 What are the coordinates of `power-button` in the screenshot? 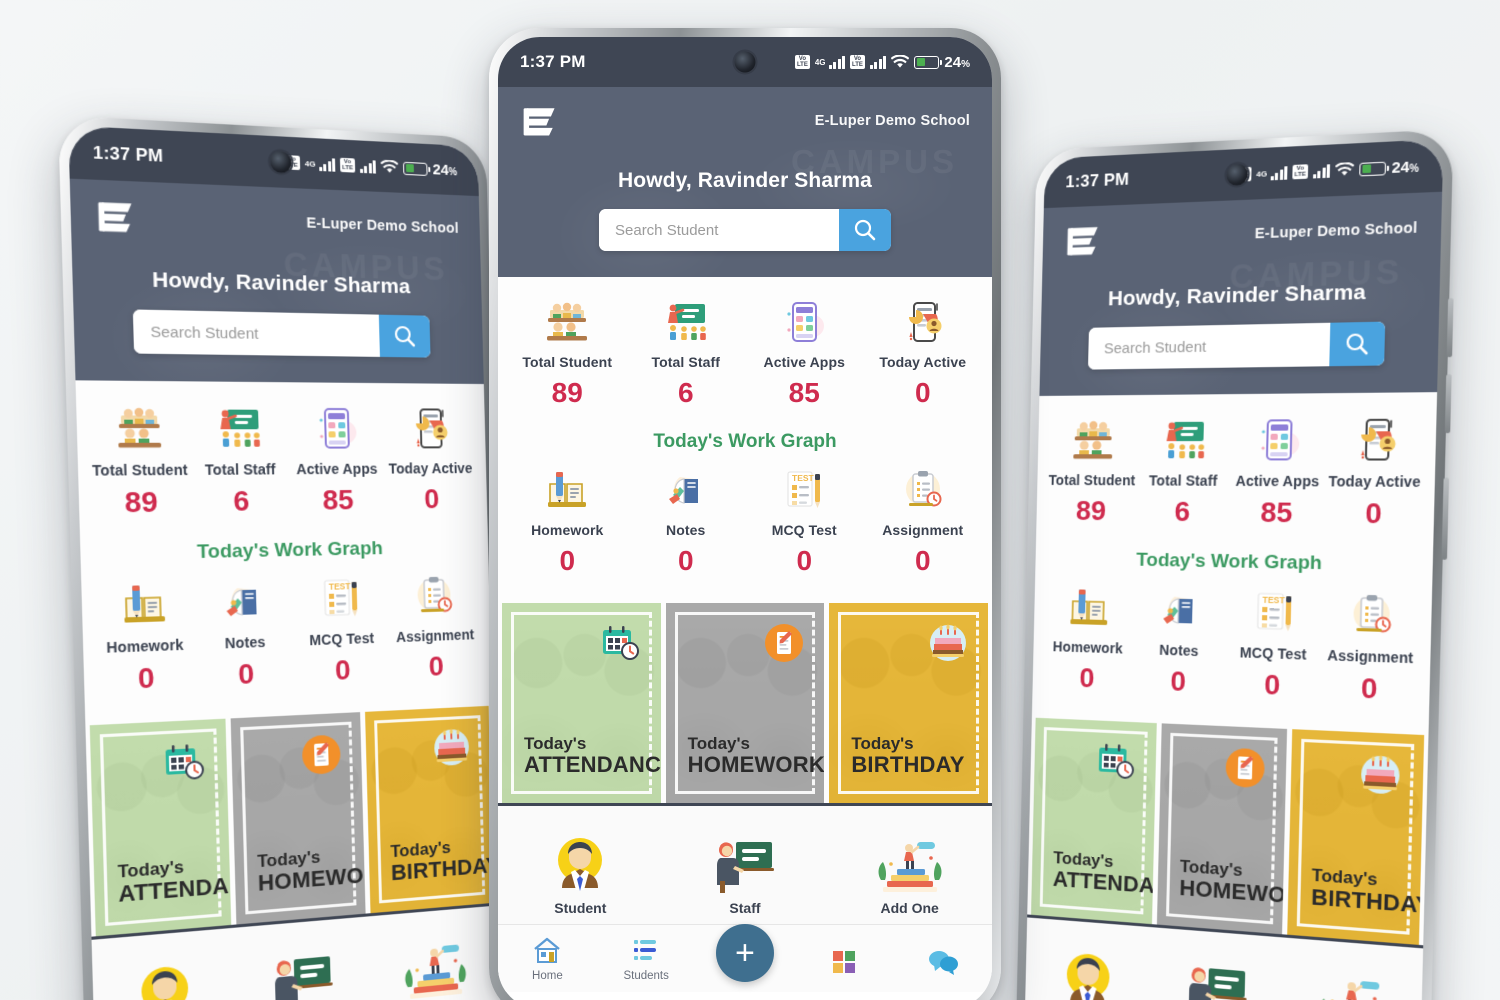 It's located at (1445, 518).